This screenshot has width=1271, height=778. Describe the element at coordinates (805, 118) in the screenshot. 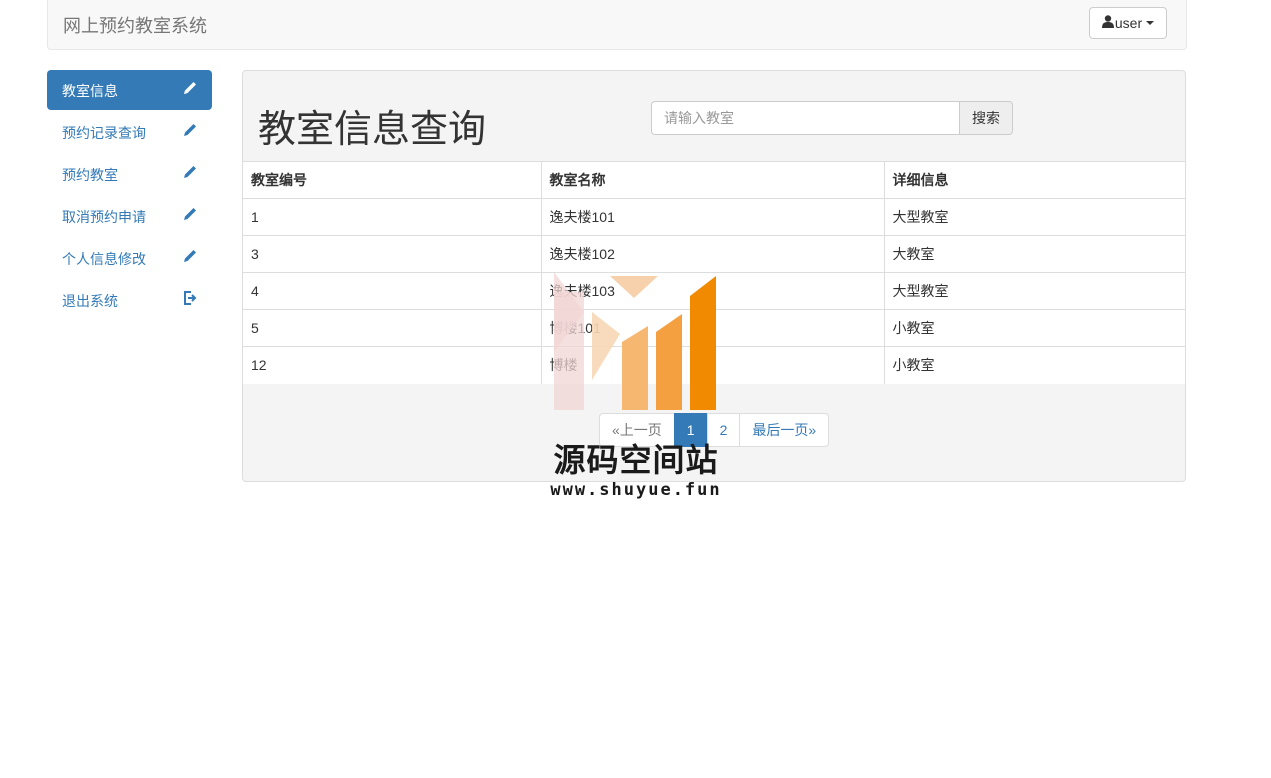

I see `search-input` at that location.